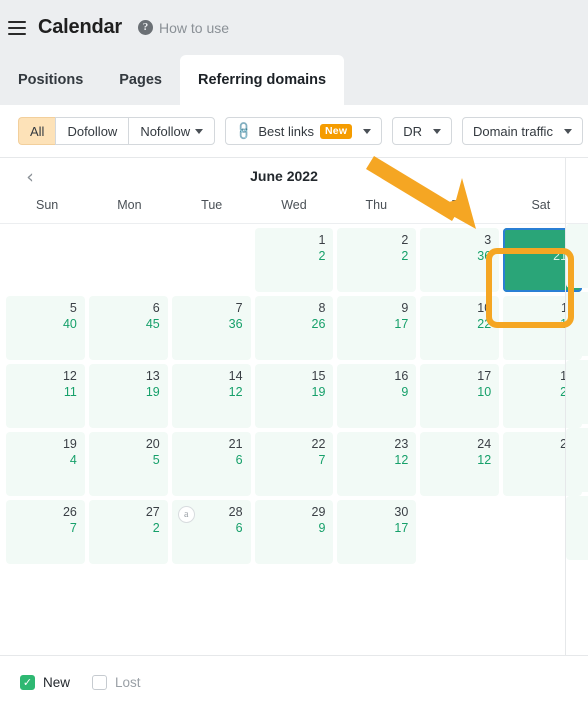 The image size is (588, 708). What do you see at coordinates (318, 444) in the screenshot?
I see `calendar-day-number: 22` at bounding box center [318, 444].